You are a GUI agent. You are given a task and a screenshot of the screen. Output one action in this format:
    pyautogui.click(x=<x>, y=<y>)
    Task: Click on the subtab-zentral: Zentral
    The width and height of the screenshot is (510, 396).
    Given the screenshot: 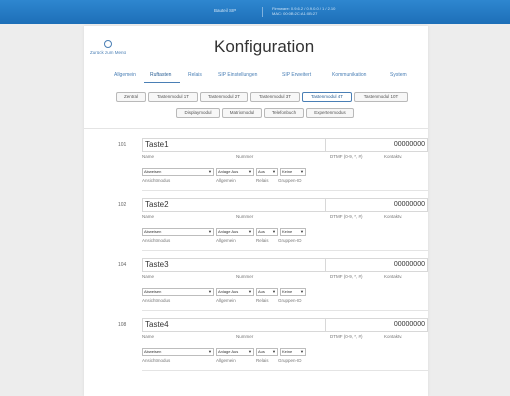 What is the action you would take?
    pyautogui.click(x=131, y=97)
    